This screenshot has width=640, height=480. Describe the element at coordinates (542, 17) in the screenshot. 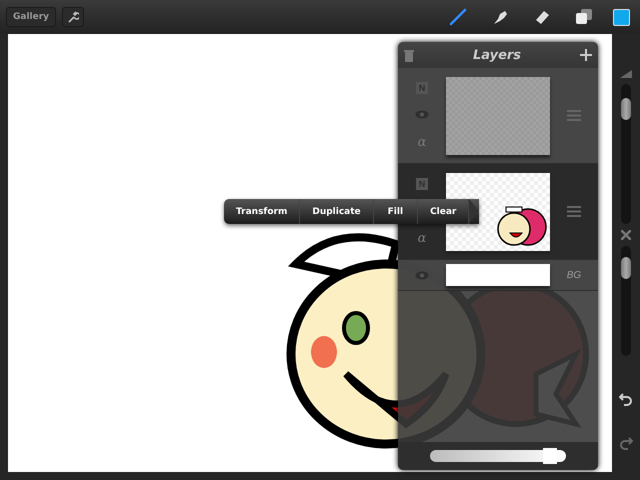

I see `eraser-icon` at that location.